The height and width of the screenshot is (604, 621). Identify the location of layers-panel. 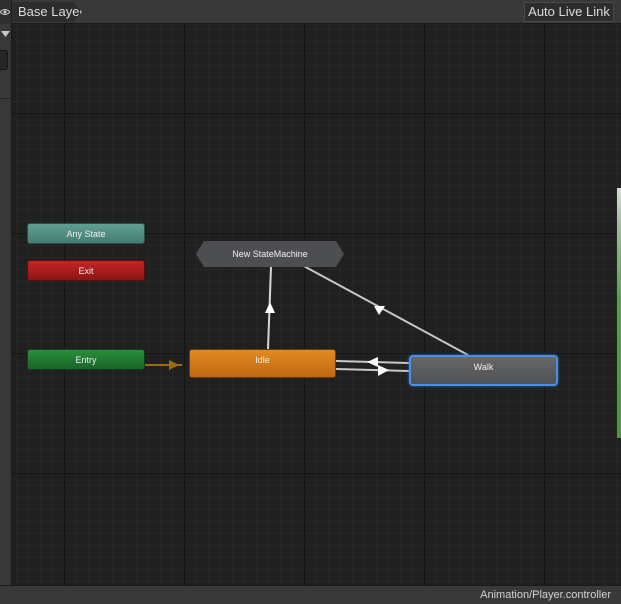
(6, 304).